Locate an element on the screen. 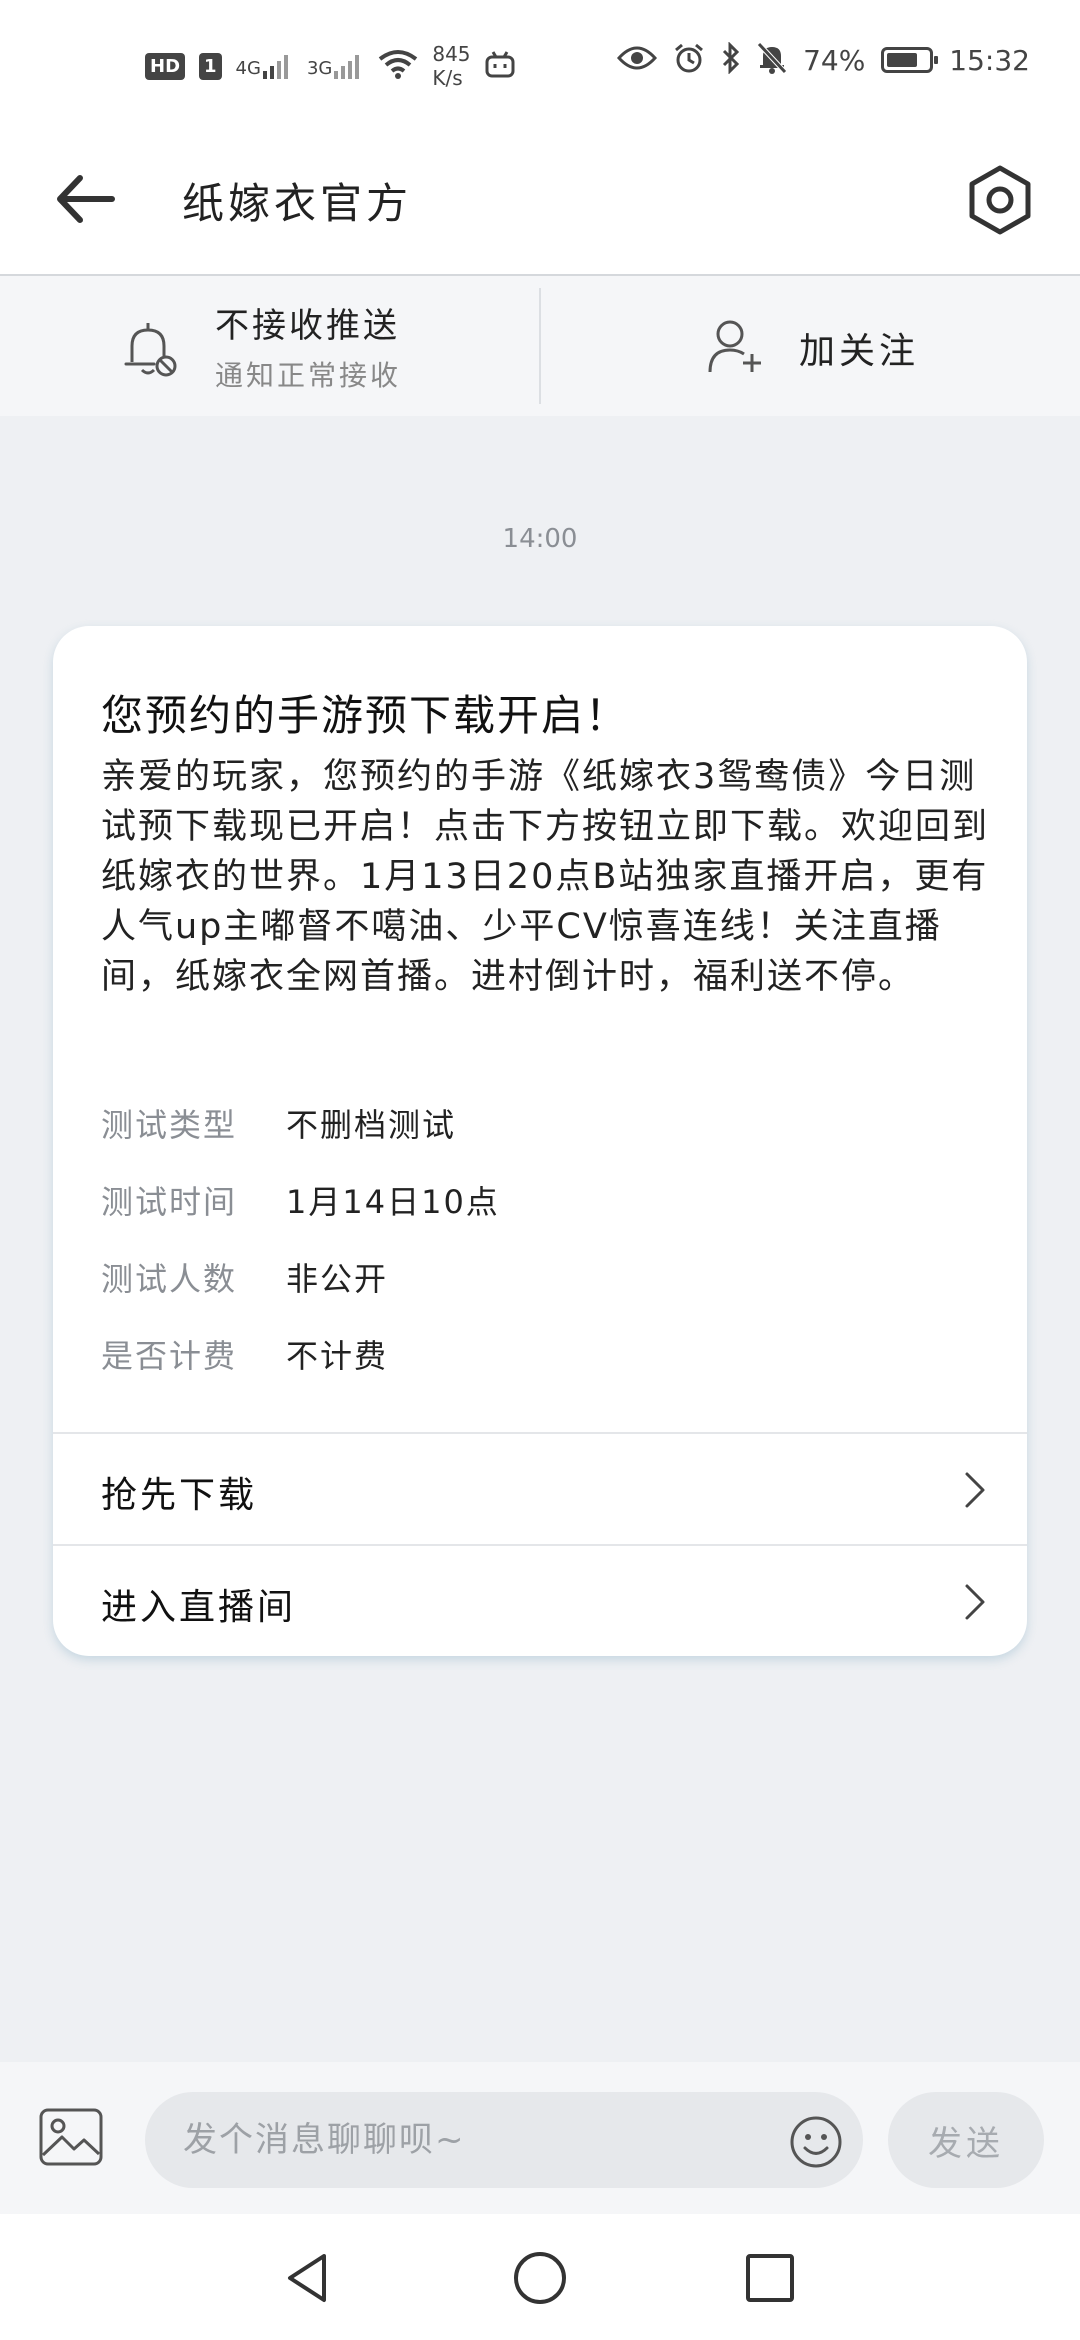 The image size is (1080, 2340). emoji-button is located at coordinates (816, 2142).